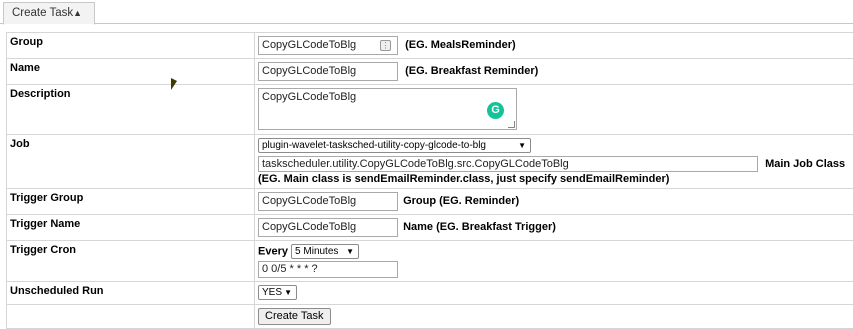 This screenshot has width=853, height=329. What do you see at coordinates (174, 84) in the screenshot?
I see `mouse-cursor-icon` at bounding box center [174, 84].